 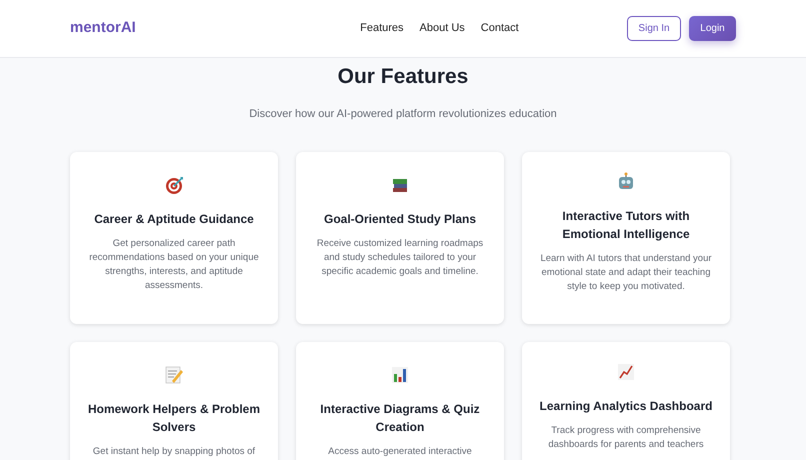 What do you see at coordinates (654, 28) in the screenshot?
I see `sign-in-button: Sign In` at bounding box center [654, 28].